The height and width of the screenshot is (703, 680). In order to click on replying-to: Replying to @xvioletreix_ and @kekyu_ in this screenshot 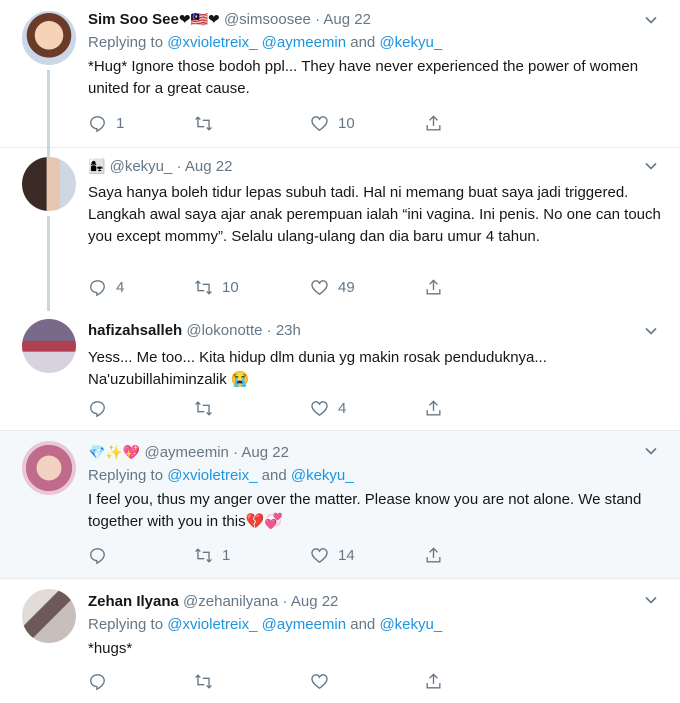, I will do `click(375, 476)`.